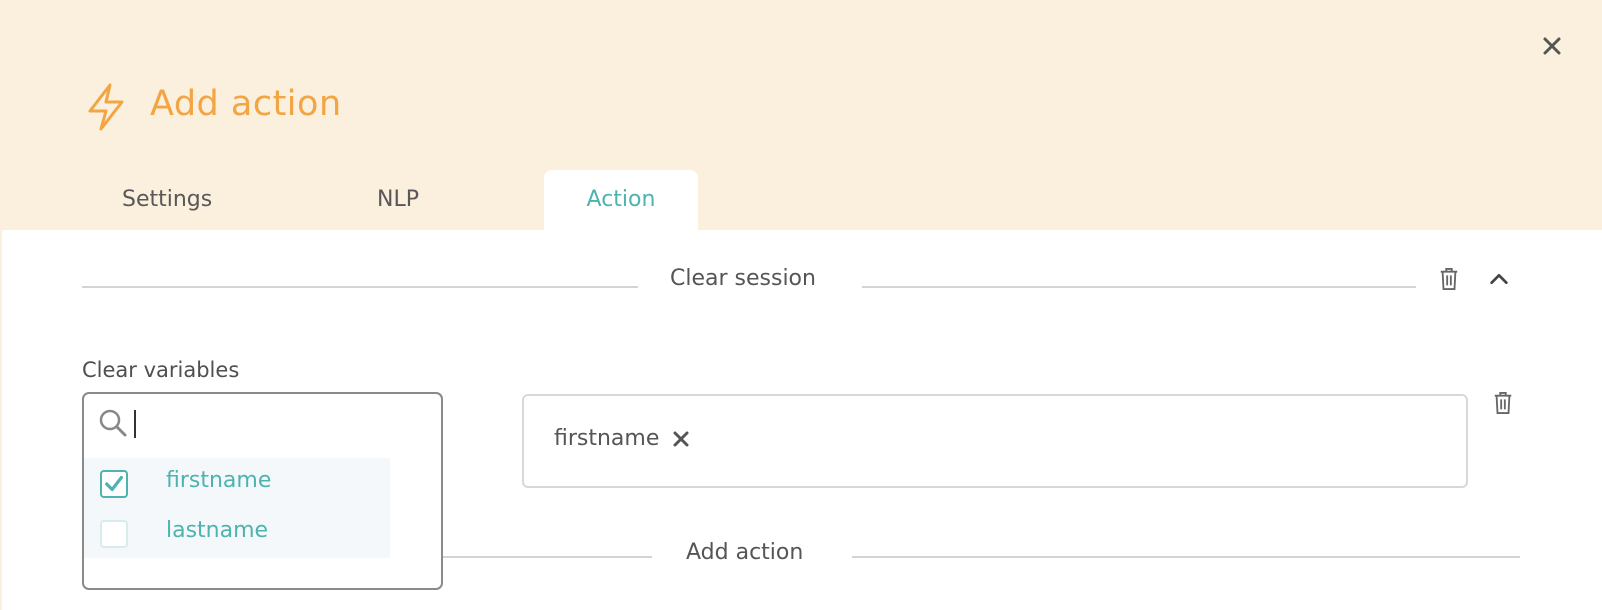 This screenshot has width=1602, height=610. I want to click on option-lastname: lastname, so click(237, 533).